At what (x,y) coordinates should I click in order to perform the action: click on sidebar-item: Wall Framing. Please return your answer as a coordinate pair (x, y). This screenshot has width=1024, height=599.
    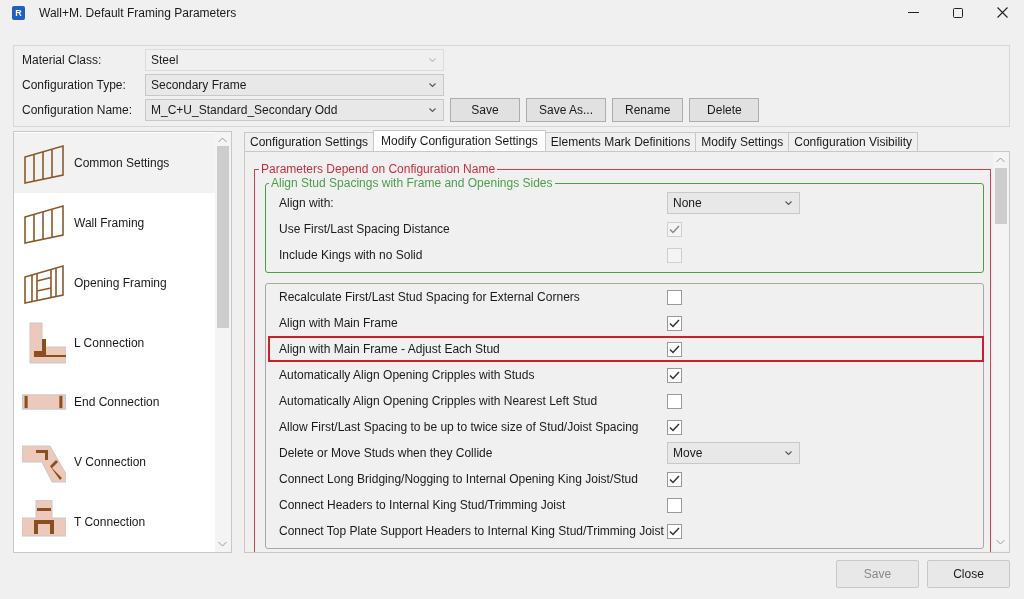
    Looking at the image, I should click on (114, 222).